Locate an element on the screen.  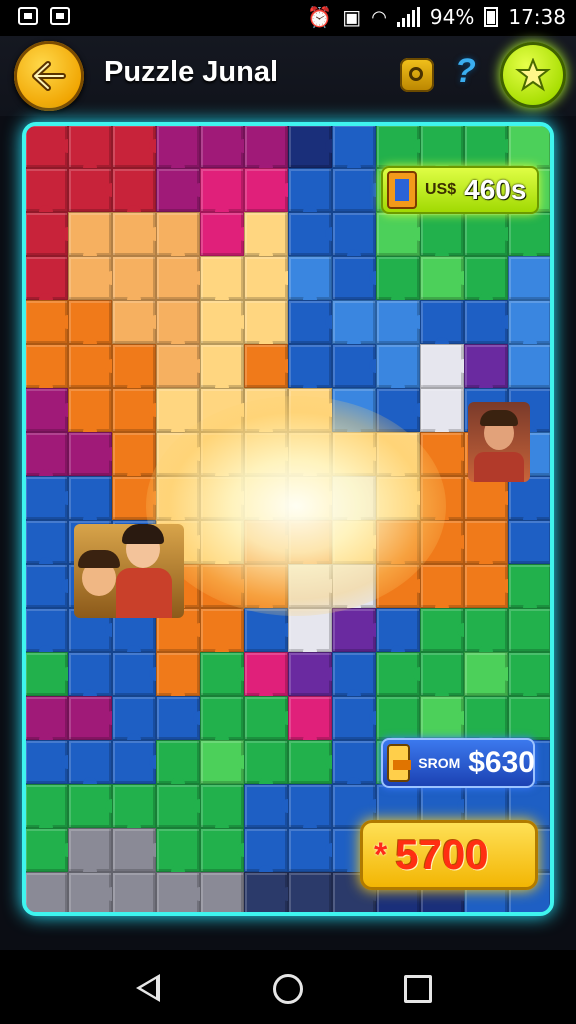
battery-icon is located at coordinates (491, 17).